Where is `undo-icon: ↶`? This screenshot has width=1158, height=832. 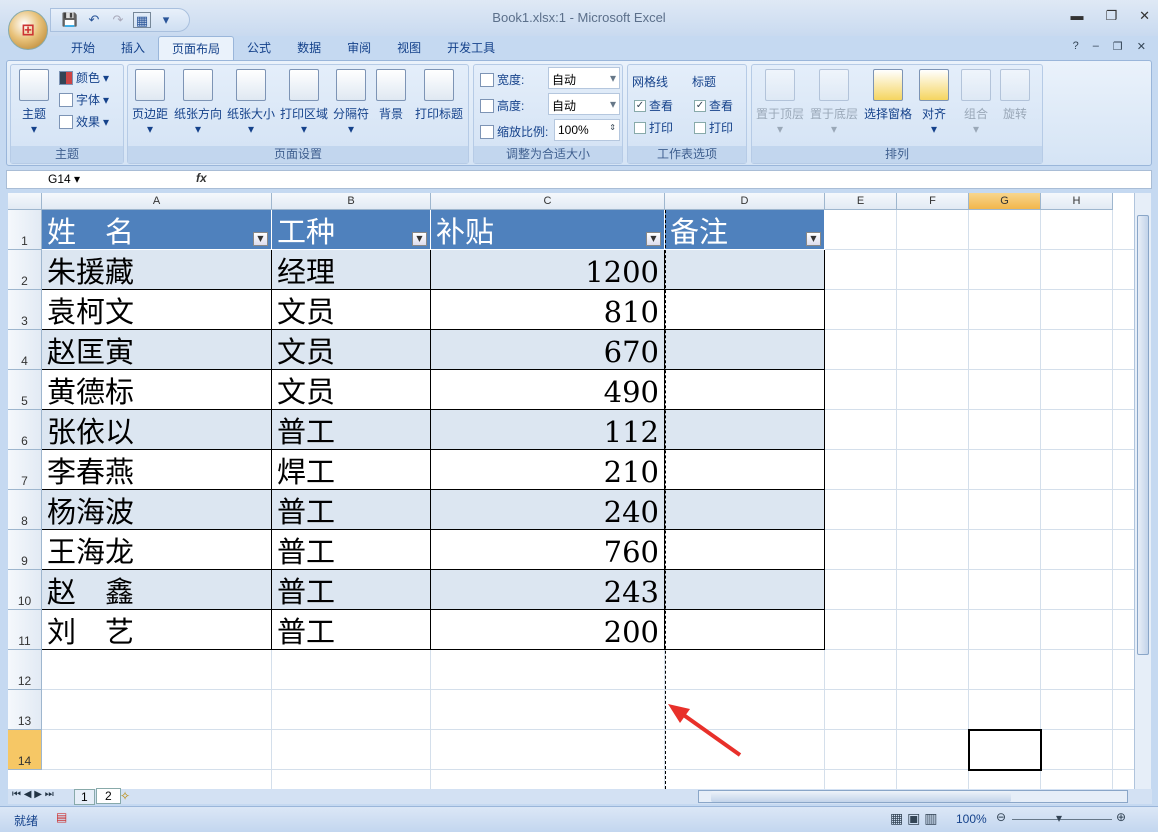 undo-icon: ↶ is located at coordinates (94, 20).